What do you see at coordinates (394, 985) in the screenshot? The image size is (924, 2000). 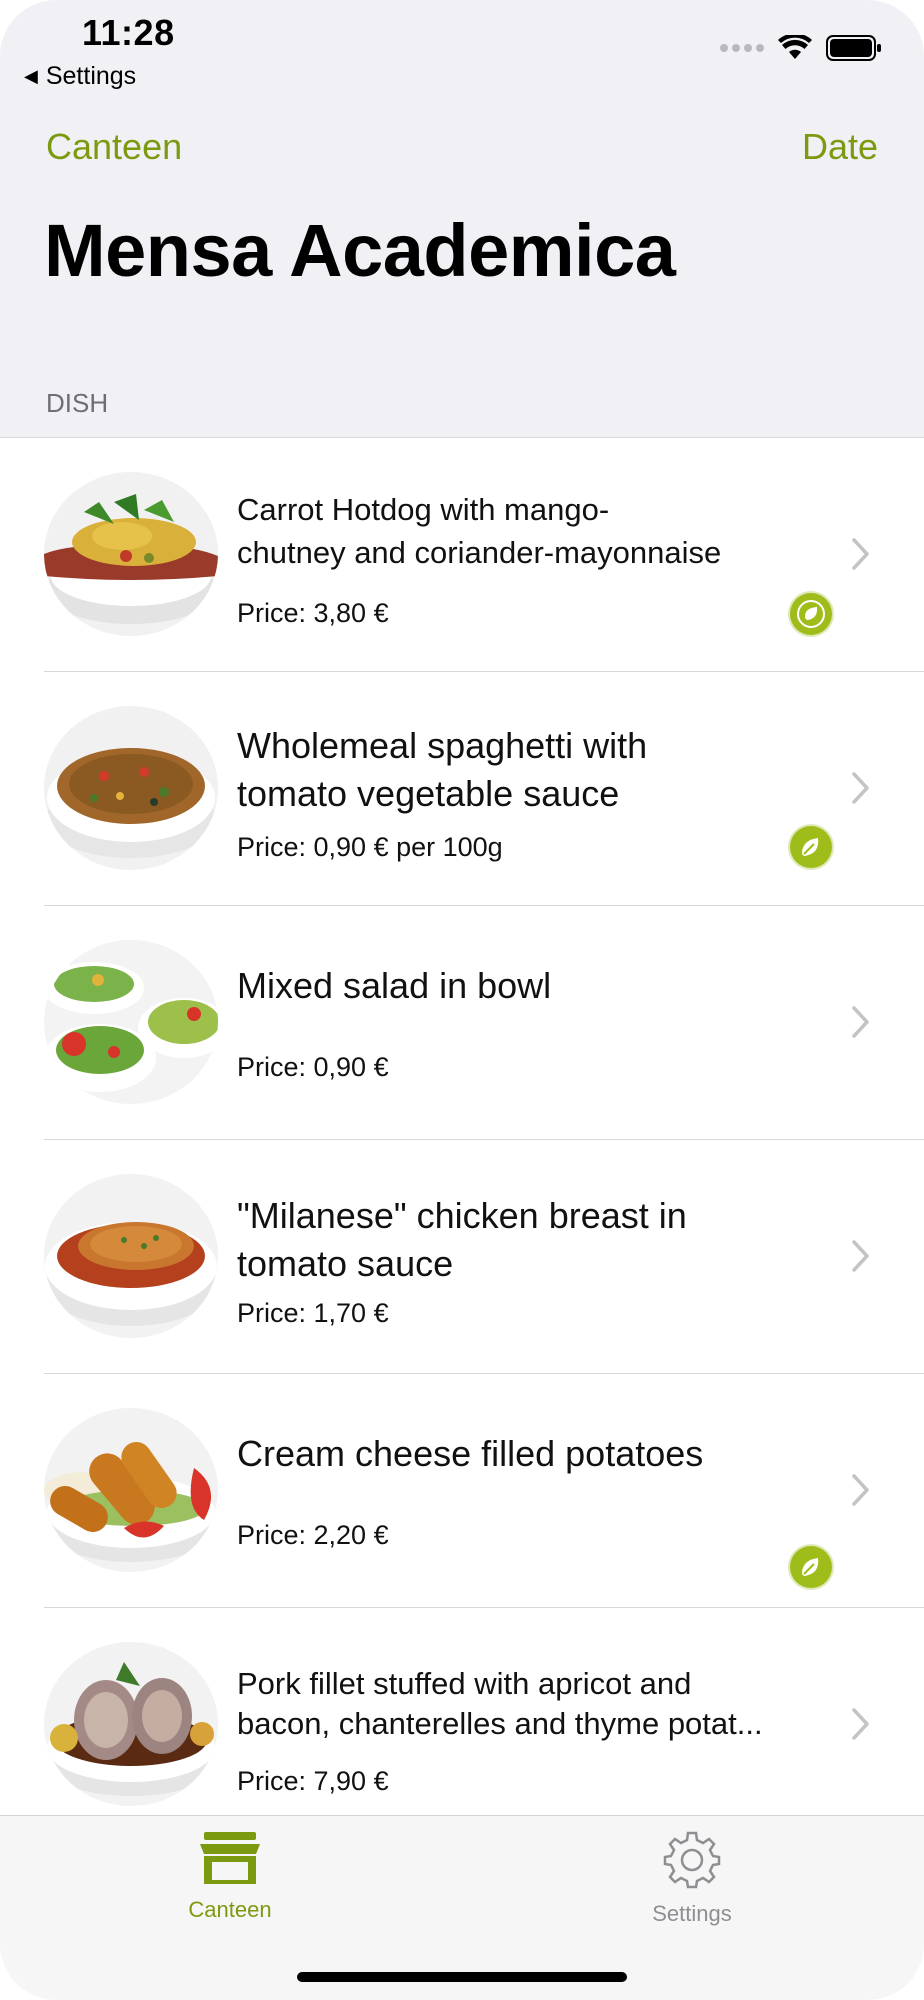 I see `dish-name: Mixed salad in bowl` at bounding box center [394, 985].